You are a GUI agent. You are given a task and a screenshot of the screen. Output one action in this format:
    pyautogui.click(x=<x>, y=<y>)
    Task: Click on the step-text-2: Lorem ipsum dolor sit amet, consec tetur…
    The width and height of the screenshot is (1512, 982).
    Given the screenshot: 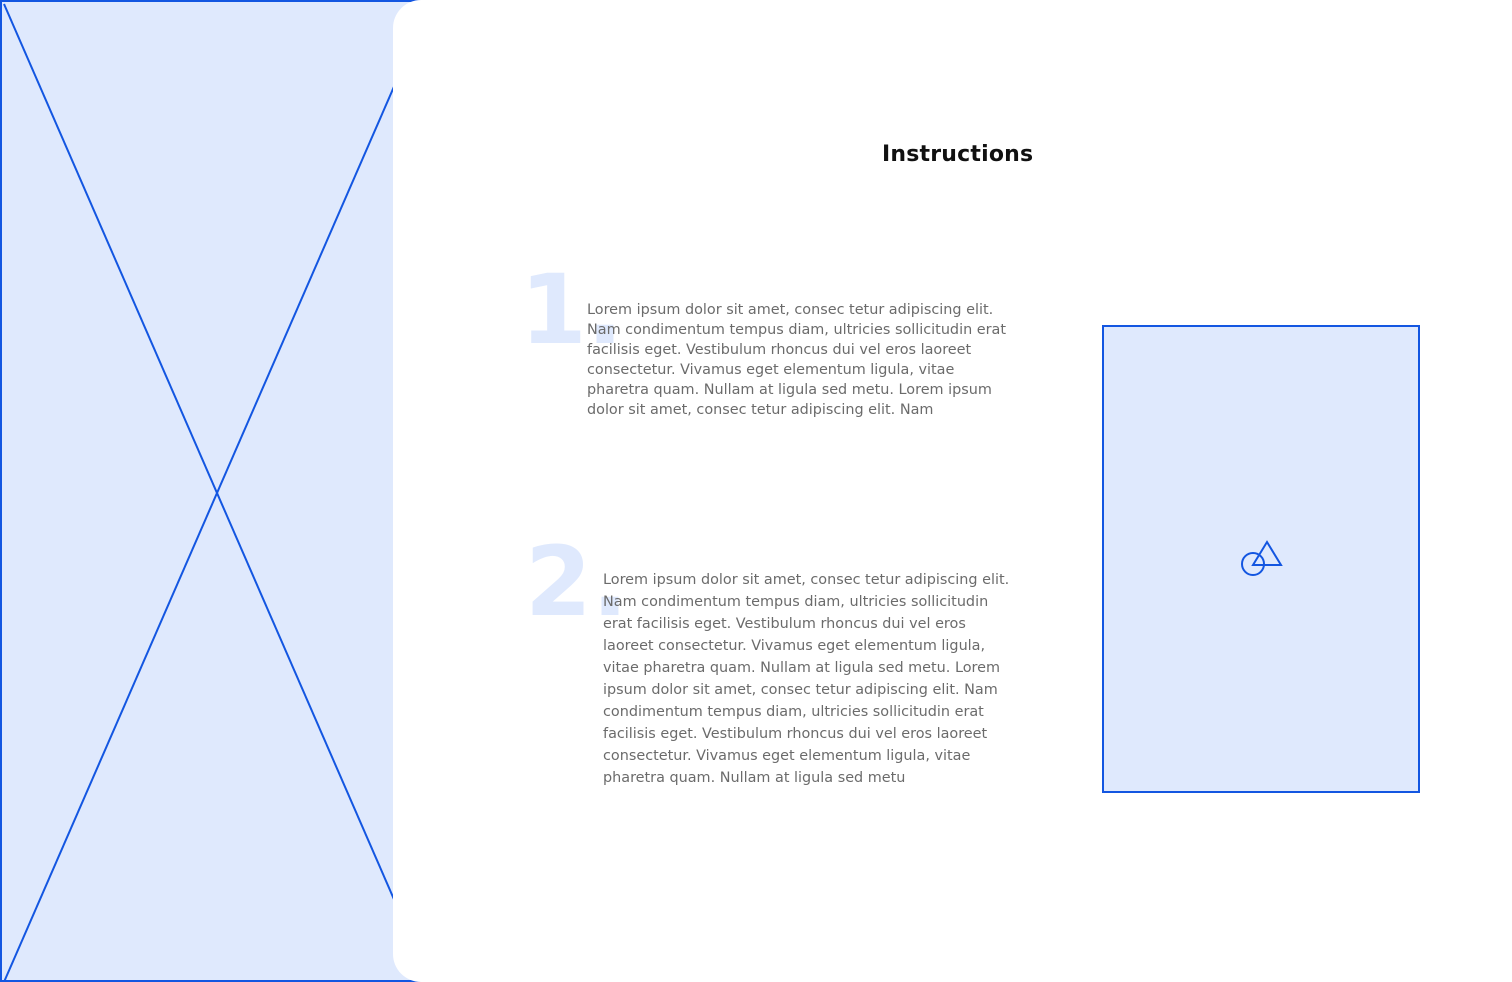 What is the action you would take?
    pyautogui.click(x=806, y=679)
    